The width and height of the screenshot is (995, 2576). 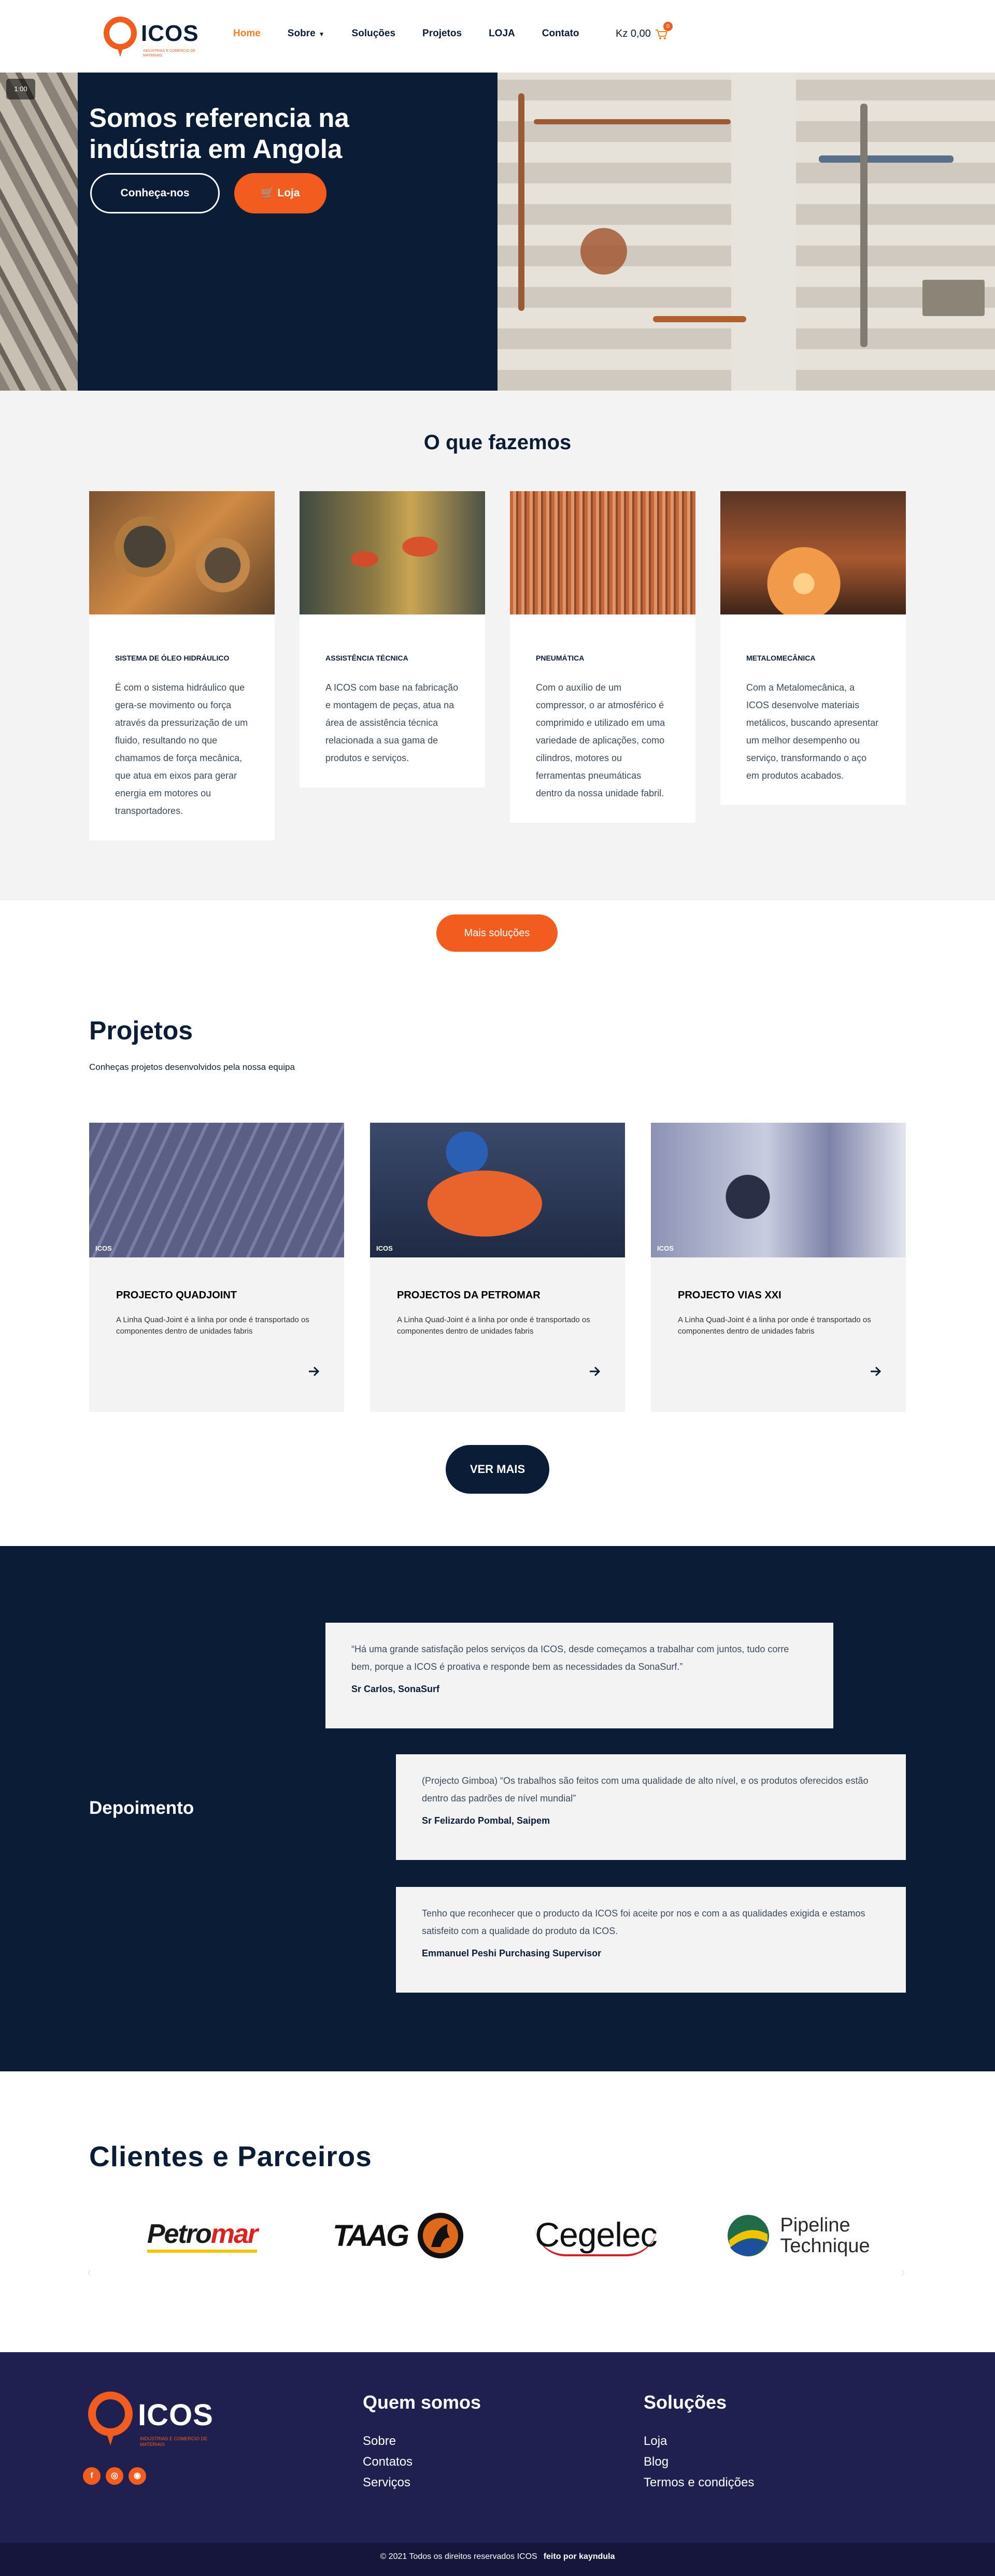 What do you see at coordinates (373, 36) in the screenshot?
I see `nav-solucoes: Soluções` at bounding box center [373, 36].